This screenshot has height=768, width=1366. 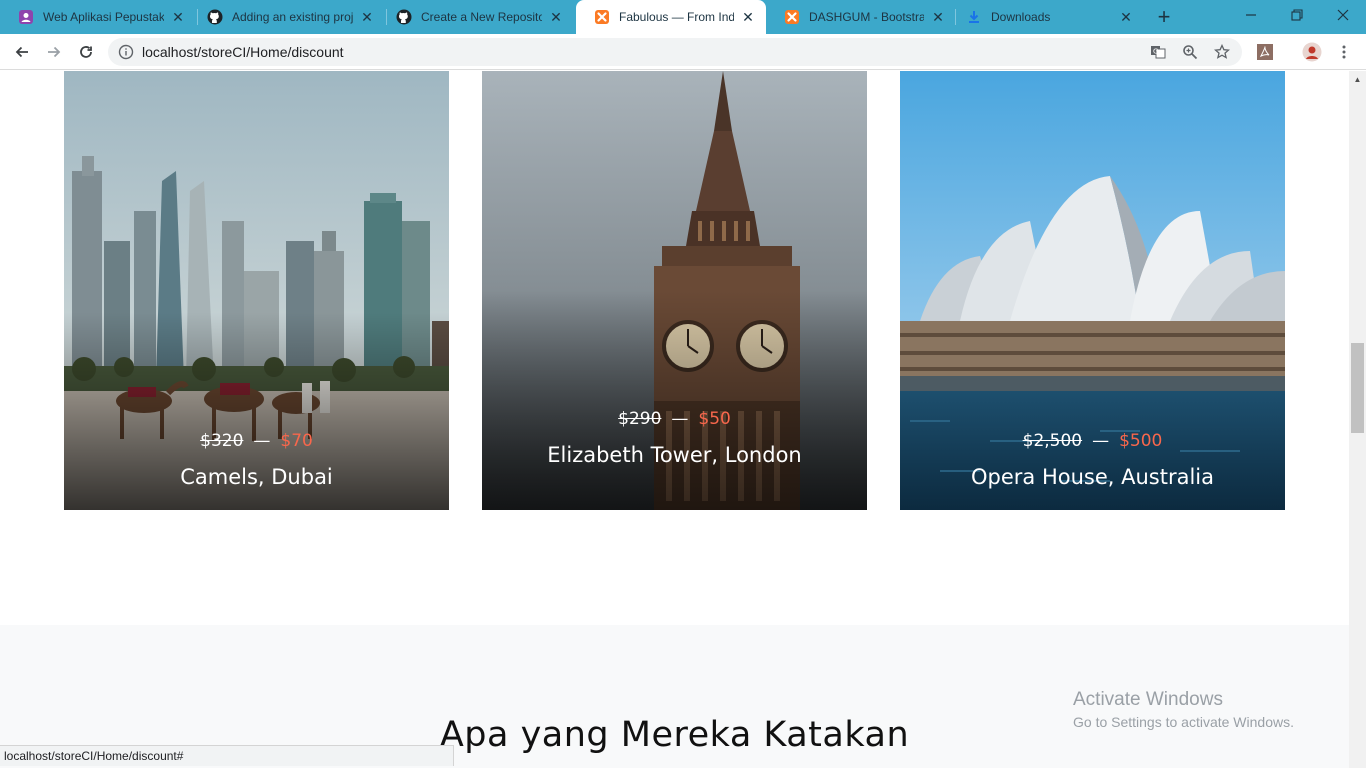 What do you see at coordinates (86, 52) in the screenshot?
I see `reload-icon` at bounding box center [86, 52].